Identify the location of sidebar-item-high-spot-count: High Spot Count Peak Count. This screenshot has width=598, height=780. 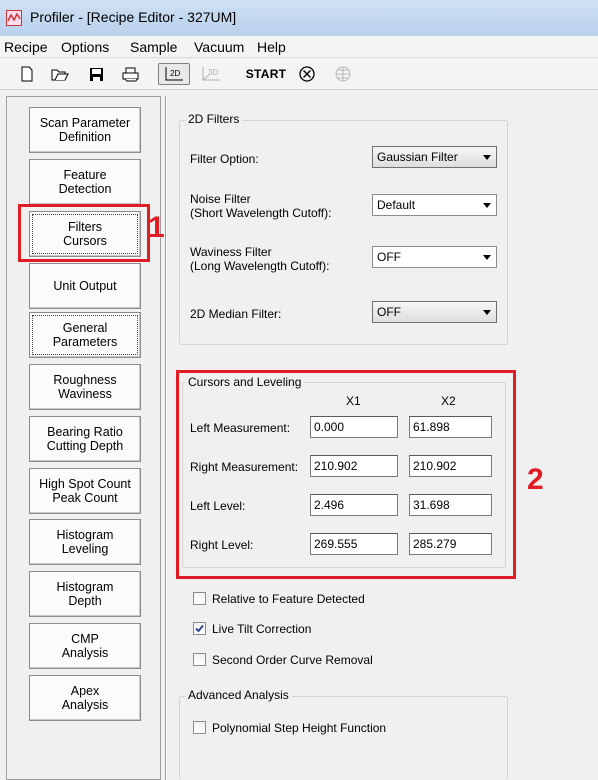
(85, 491).